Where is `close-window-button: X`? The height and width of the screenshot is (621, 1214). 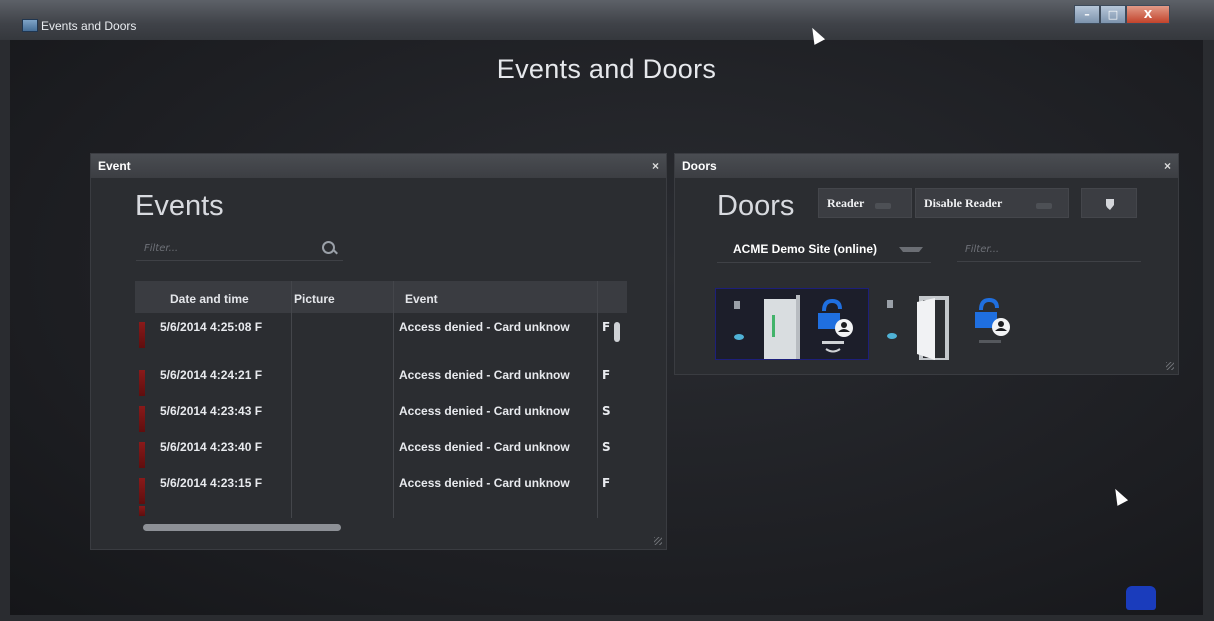
close-window-button: X is located at coordinates (1148, 14).